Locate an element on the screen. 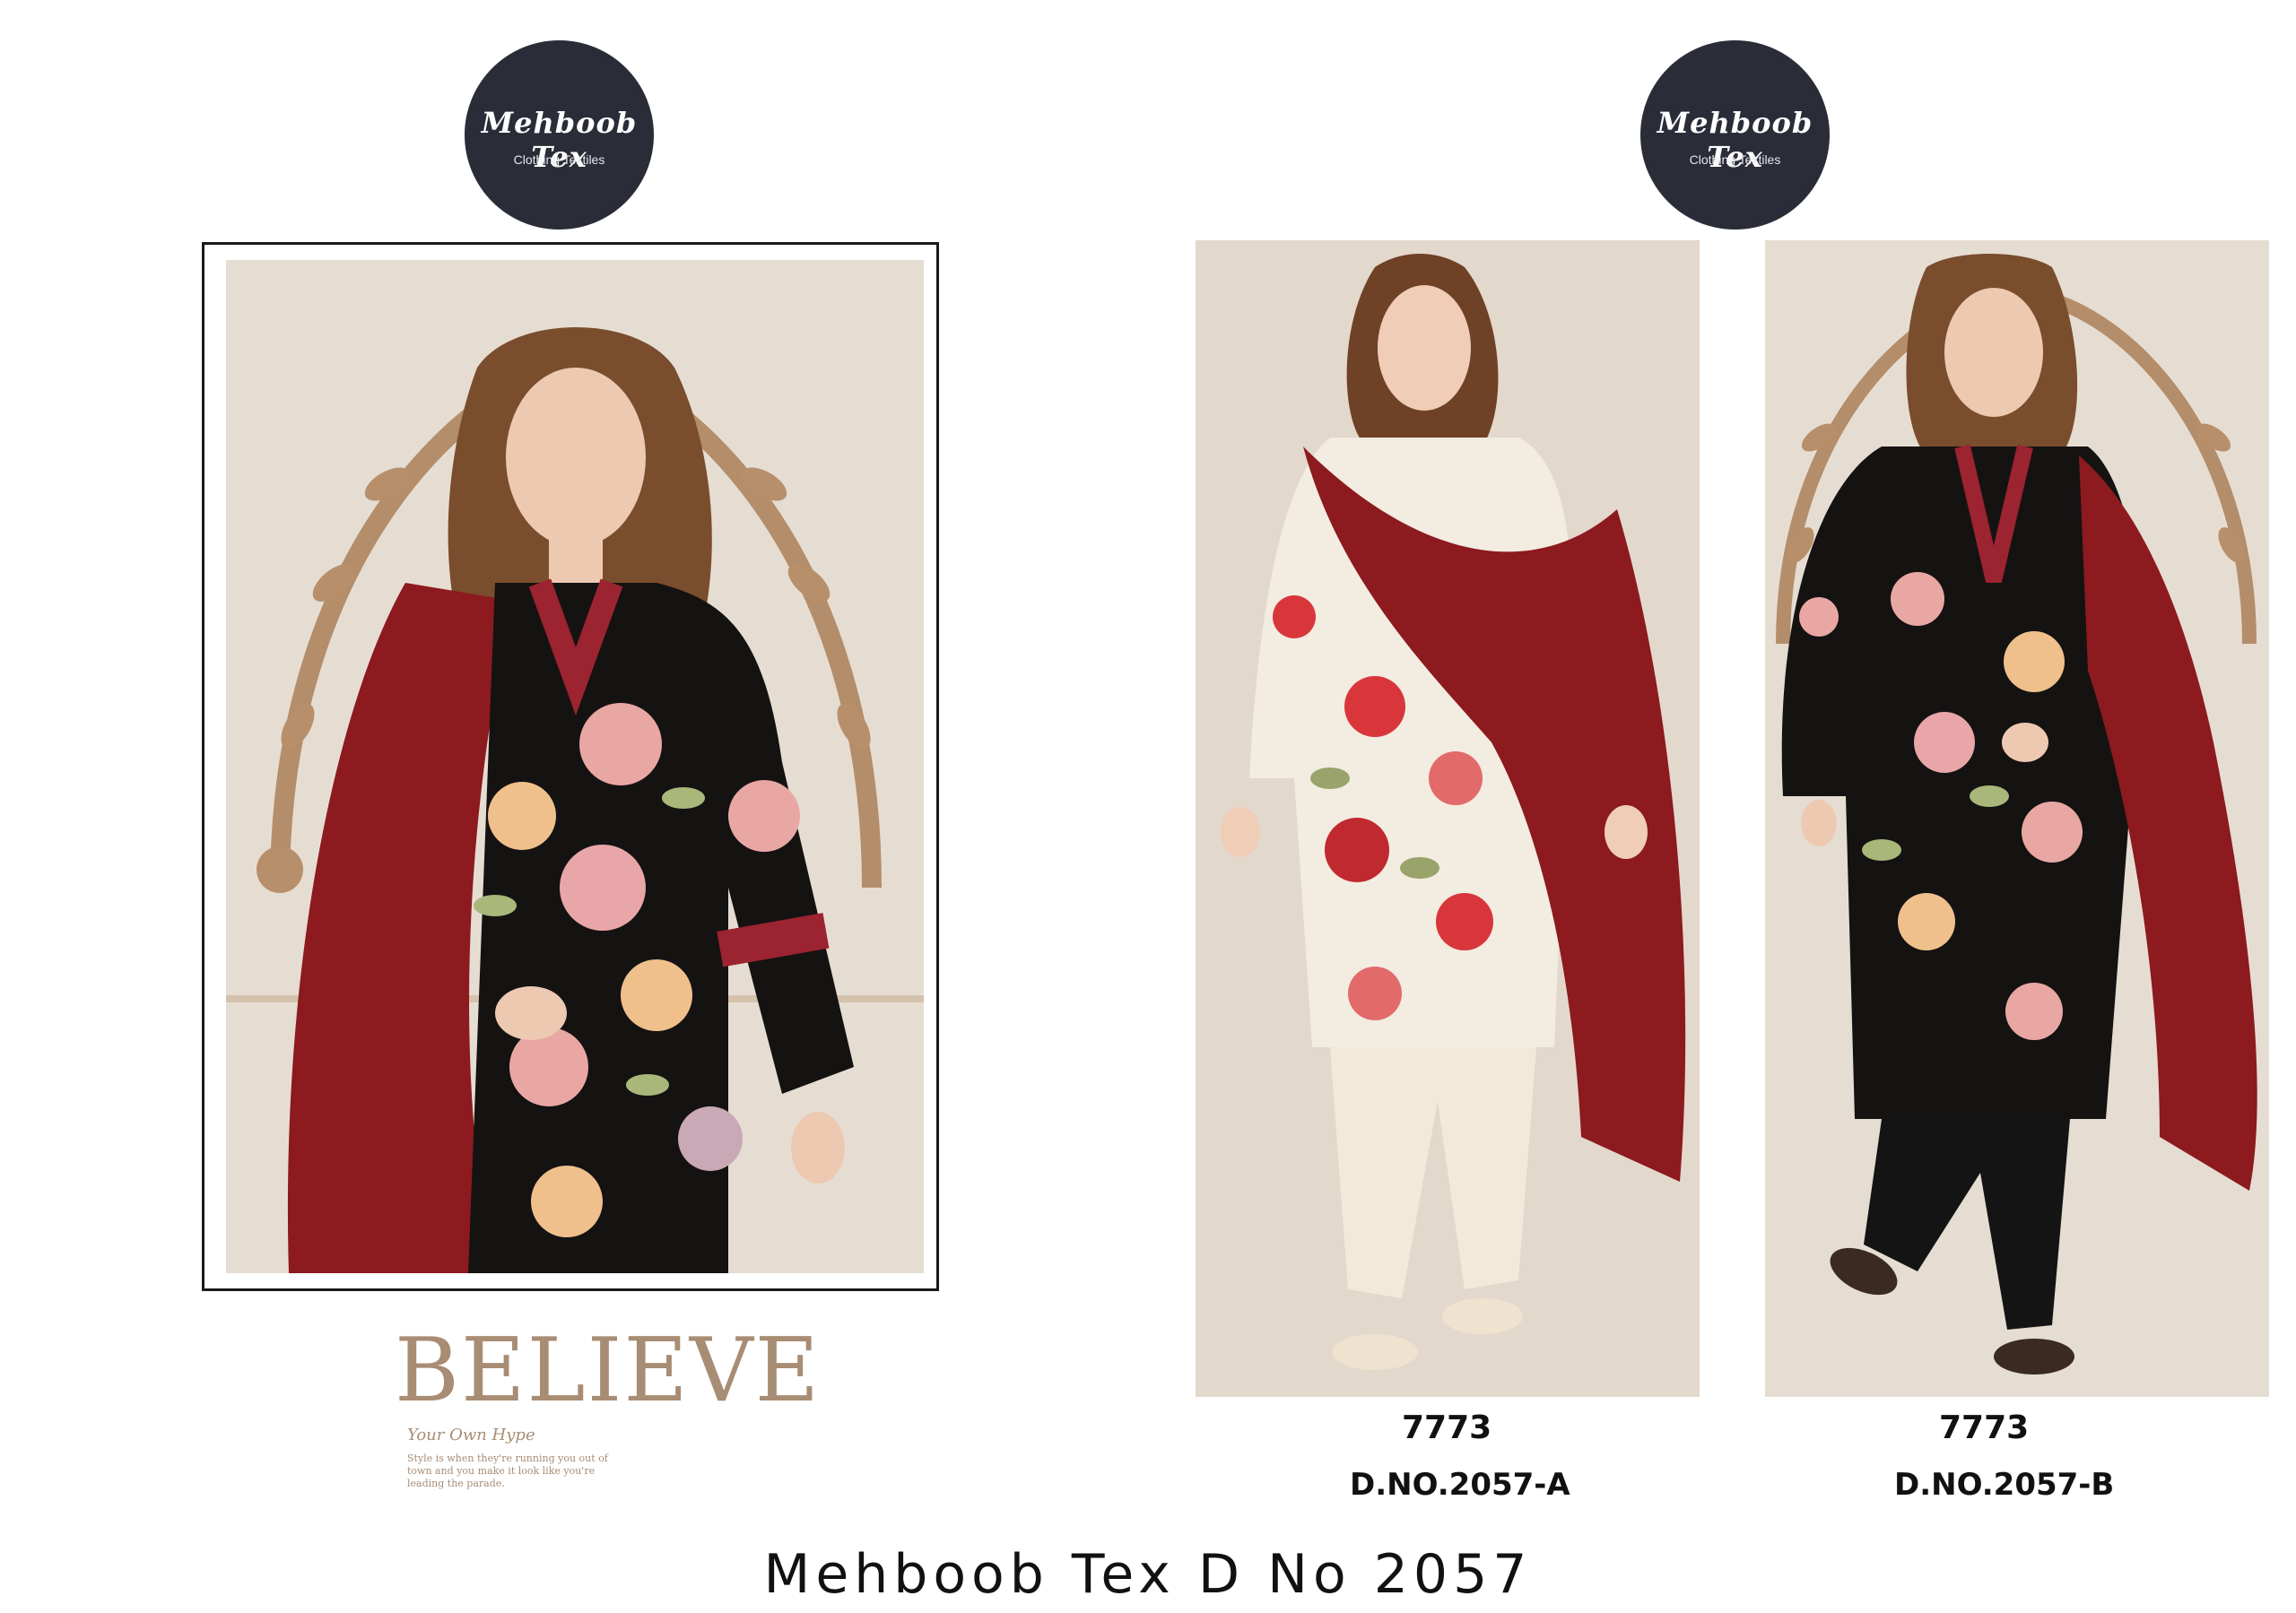 This screenshot has width=2296, height=1613. product-a-number: 7773 is located at coordinates (1447, 1427).